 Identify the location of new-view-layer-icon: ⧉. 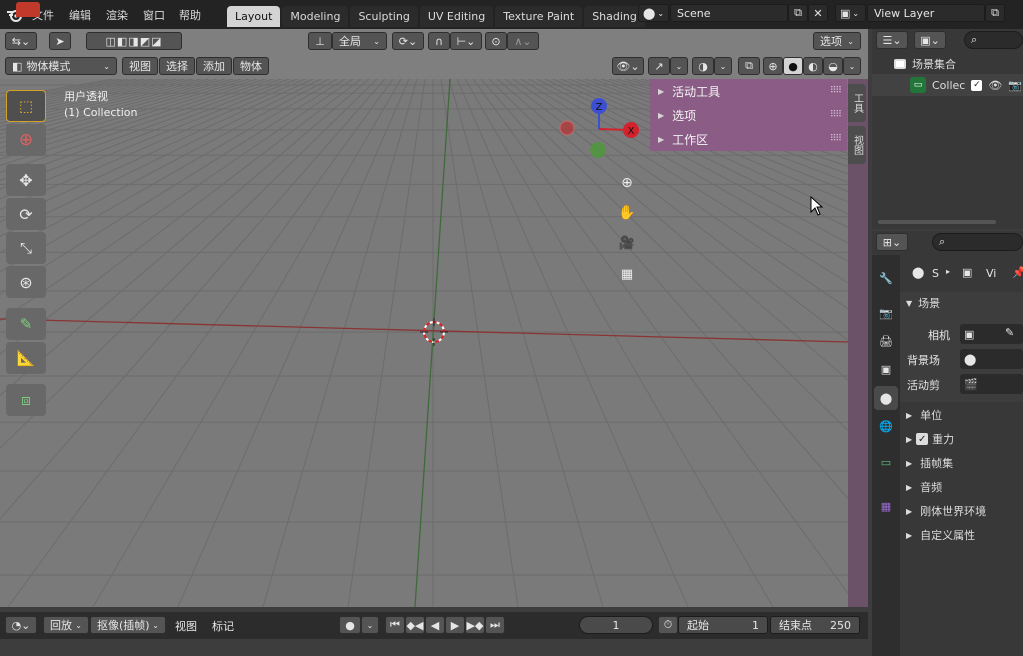
(995, 13).